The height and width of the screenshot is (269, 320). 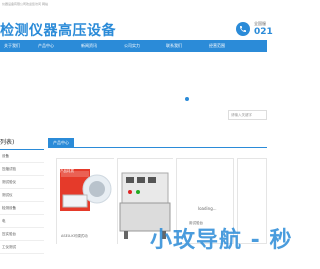 What do you see at coordinates (7, 142) in the screenshot?
I see `sidebar-title: 列表)` at bounding box center [7, 142].